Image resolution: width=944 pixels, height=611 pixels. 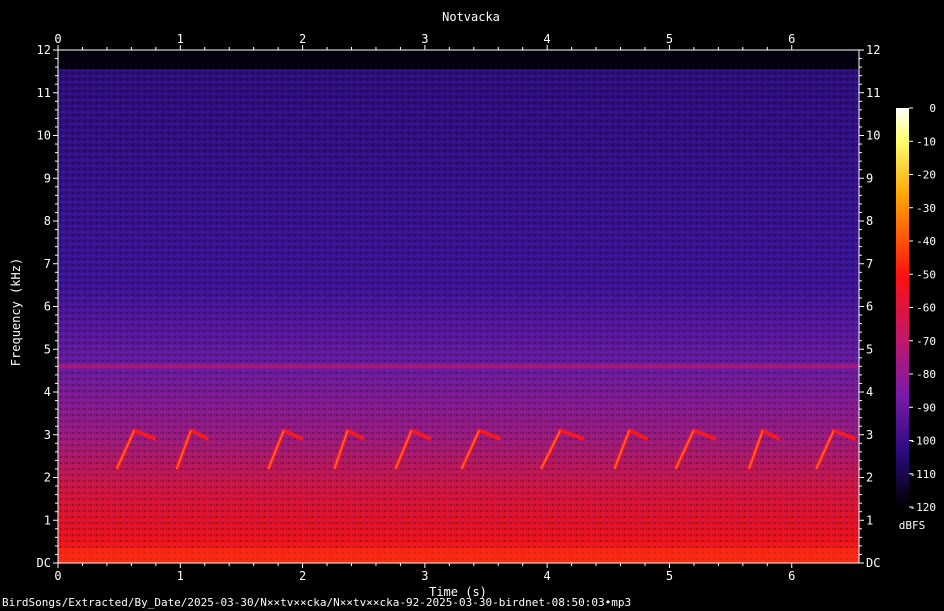 I want to click on x-tick-label-top: 6, so click(x=791, y=39).